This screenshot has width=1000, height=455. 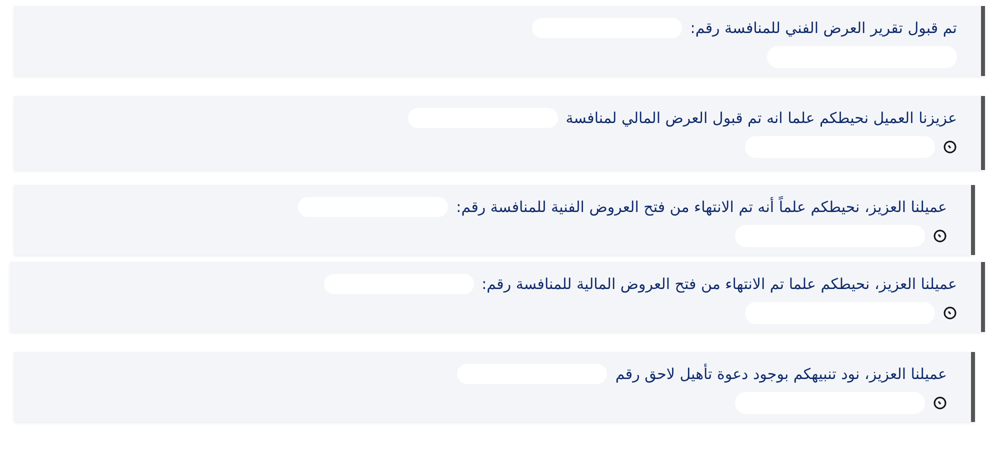 I want to click on notification-card: عميلنا العزيز، نحيطكم علماً أنه تم الانتهاء من فتح العروض الفنية للمنافسة رقم:, so click(x=494, y=220).